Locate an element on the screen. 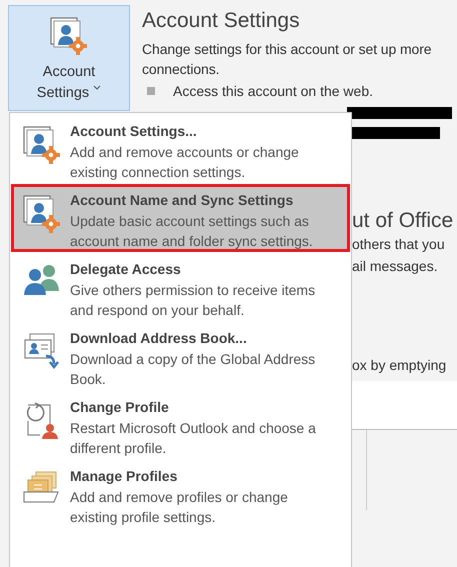 The image size is (457, 567). section-description: ail messages. is located at coordinates (395, 266).